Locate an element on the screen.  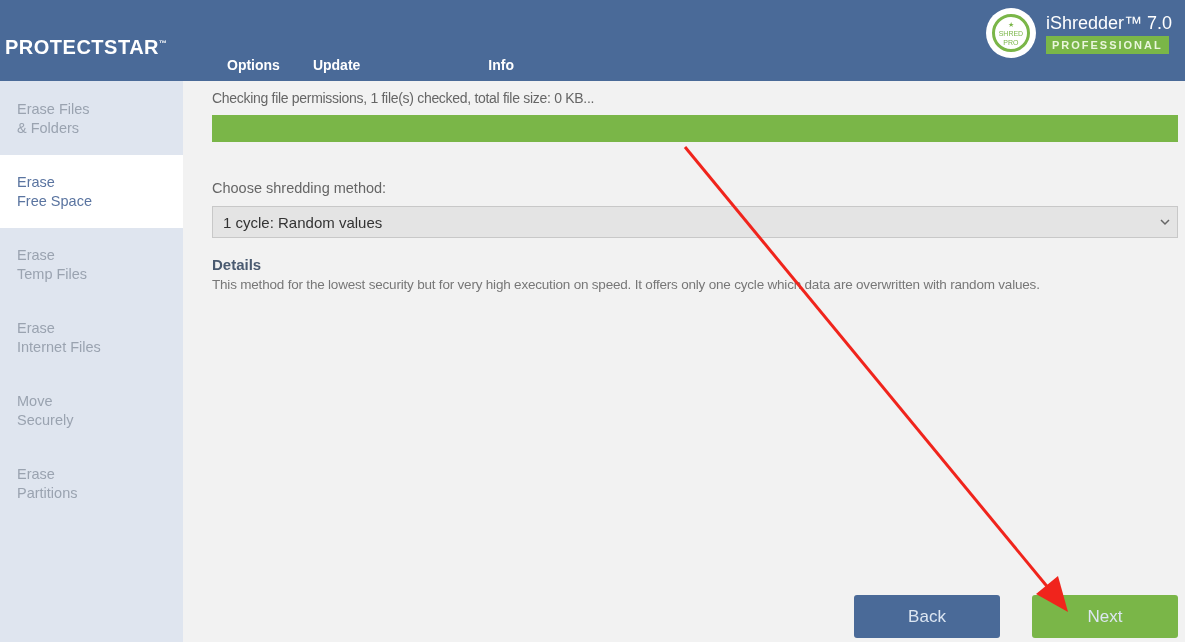
menu-item: Info is located at coordinates (501, 65).